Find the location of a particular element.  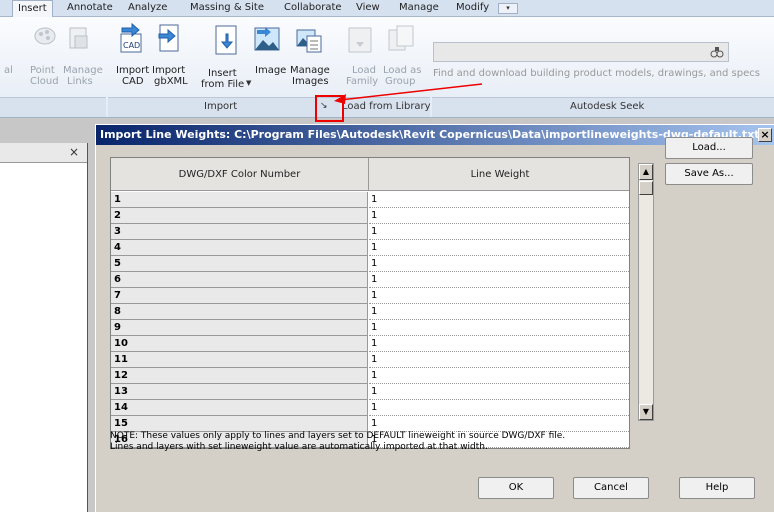

column-header-color-number: DWG/DXF Color Number is located at coordinates (240, 174).